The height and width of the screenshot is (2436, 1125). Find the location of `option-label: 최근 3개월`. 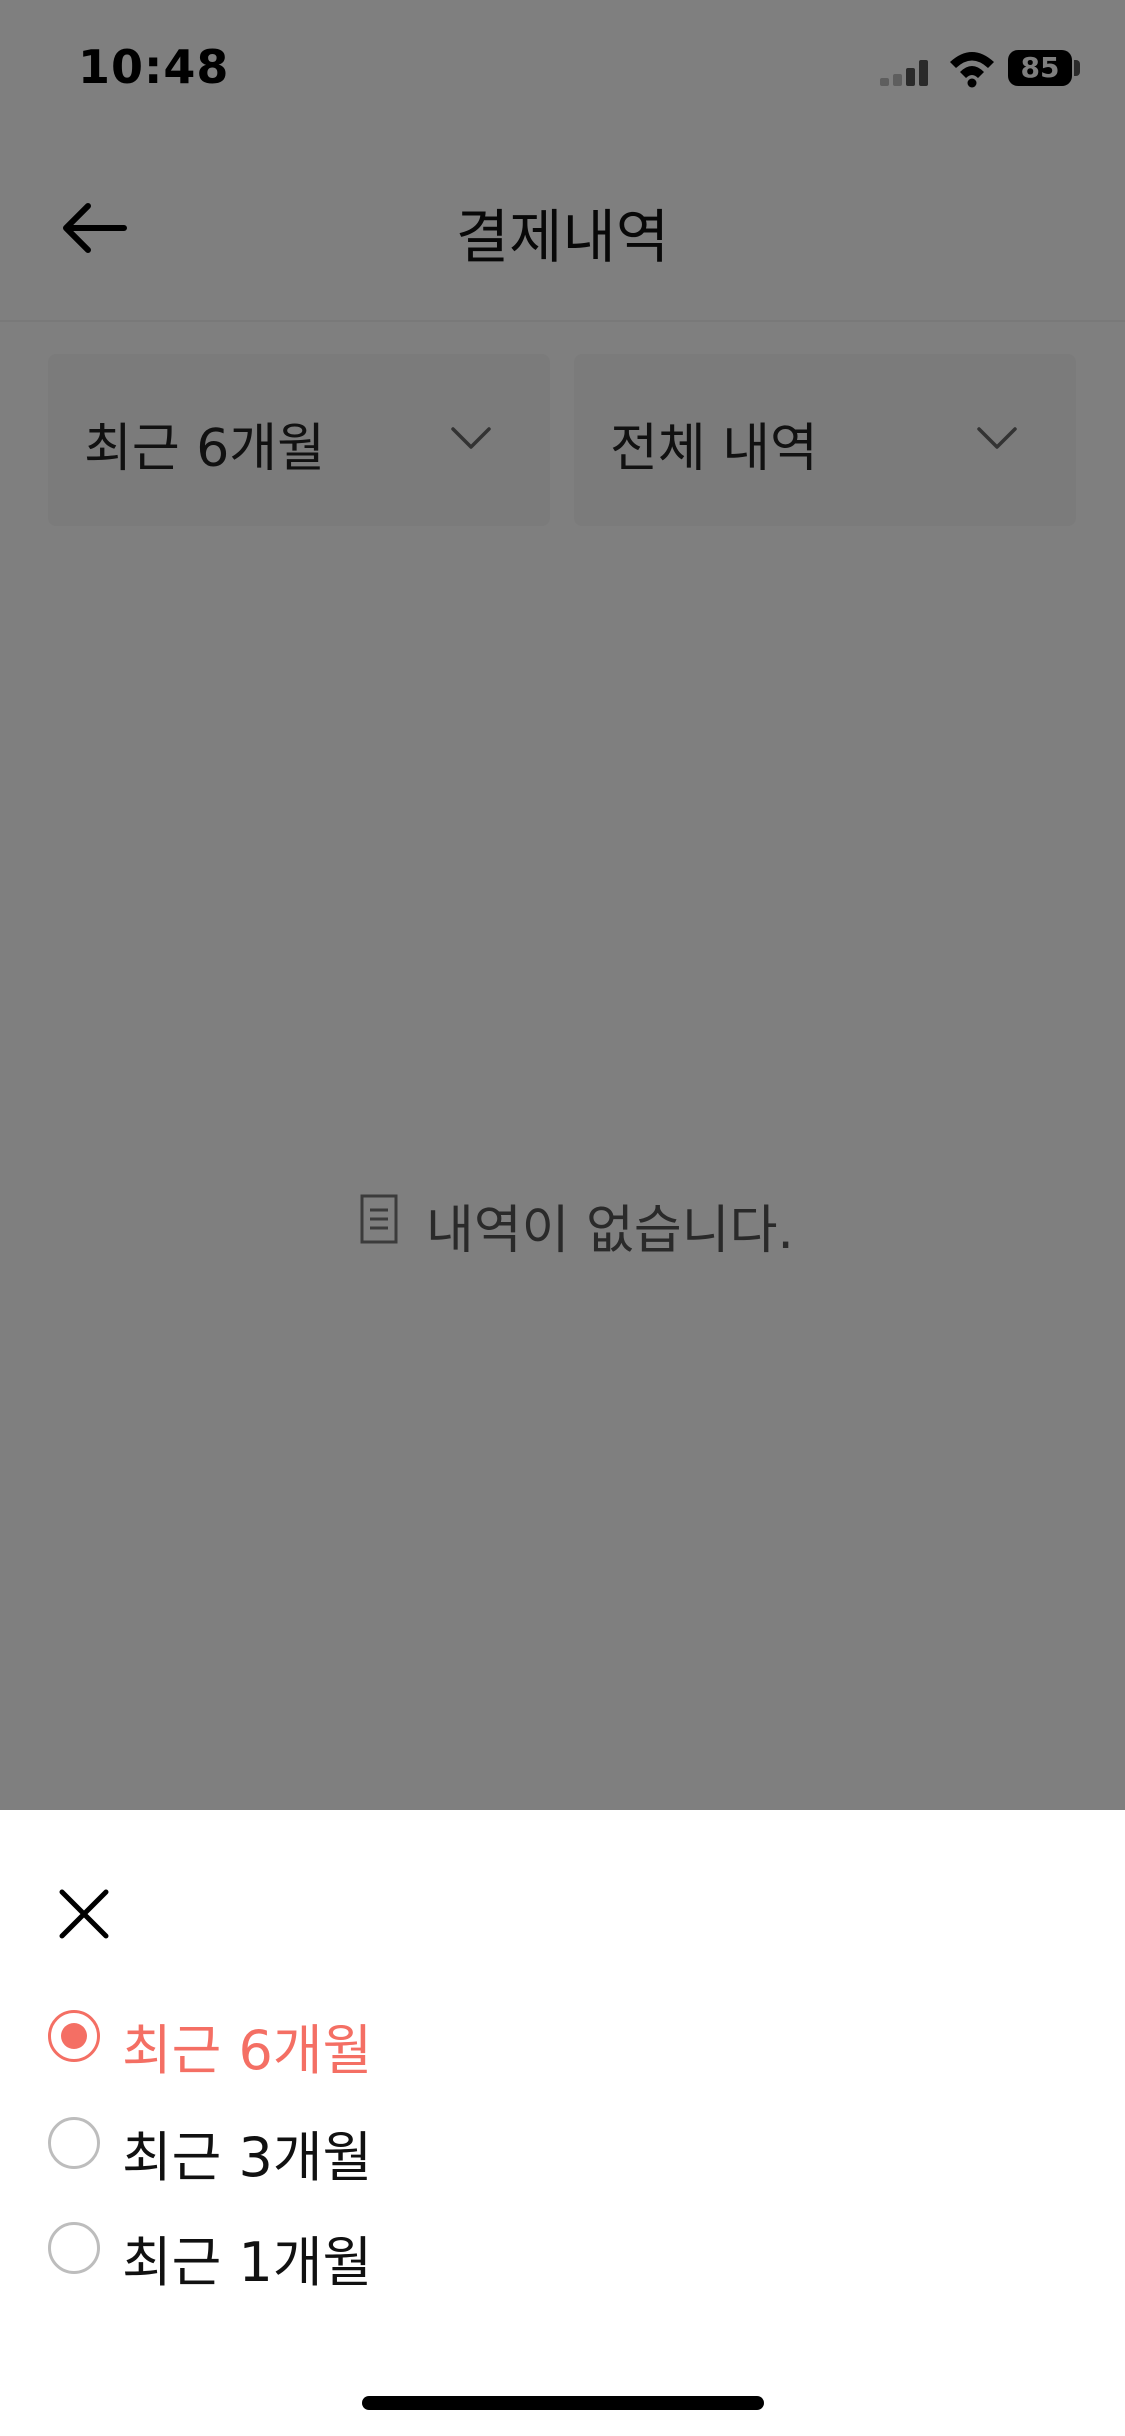

option-label: 최근 3개월 is located at coordinates (247, 2157).